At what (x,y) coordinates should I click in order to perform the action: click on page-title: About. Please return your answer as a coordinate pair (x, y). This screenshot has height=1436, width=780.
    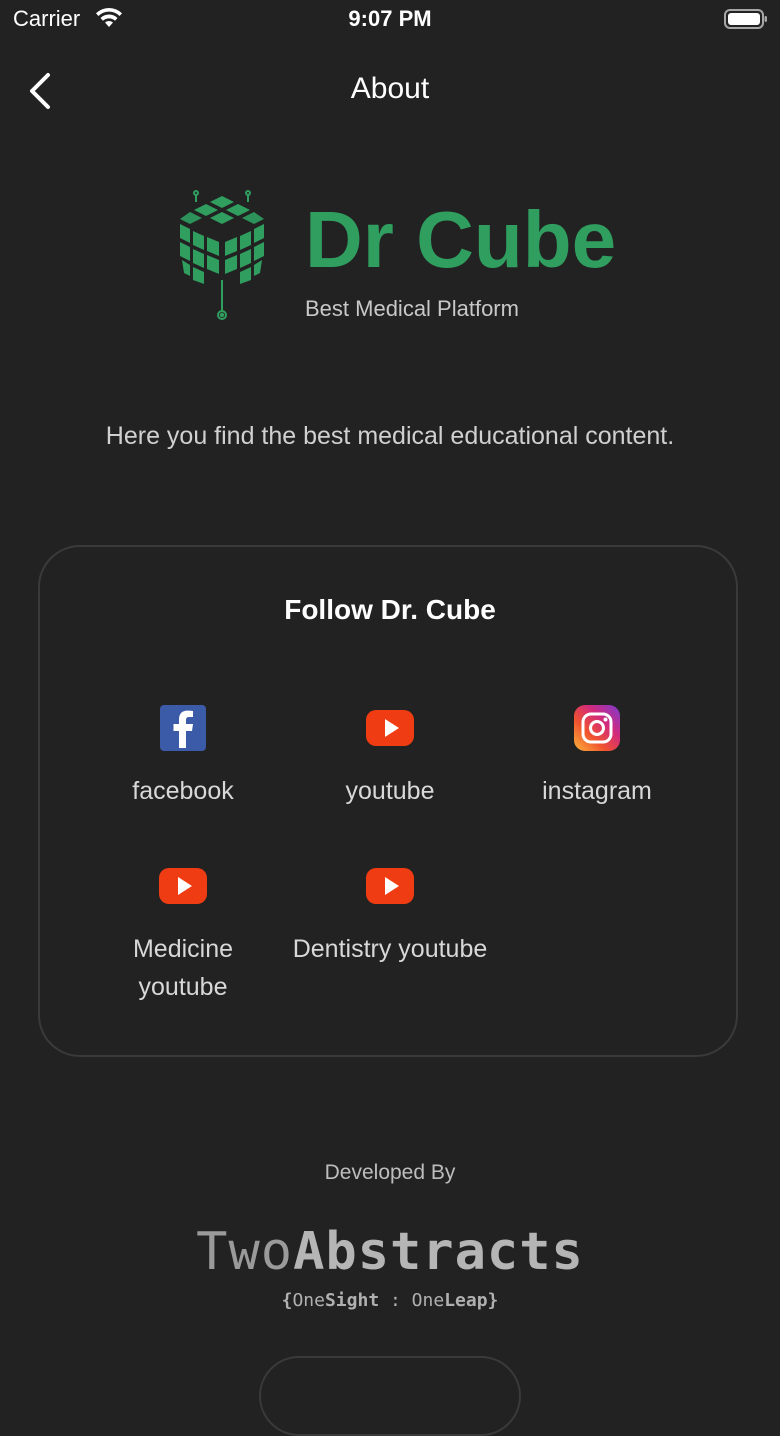
    Looking at the image, I should click on (390, 88).